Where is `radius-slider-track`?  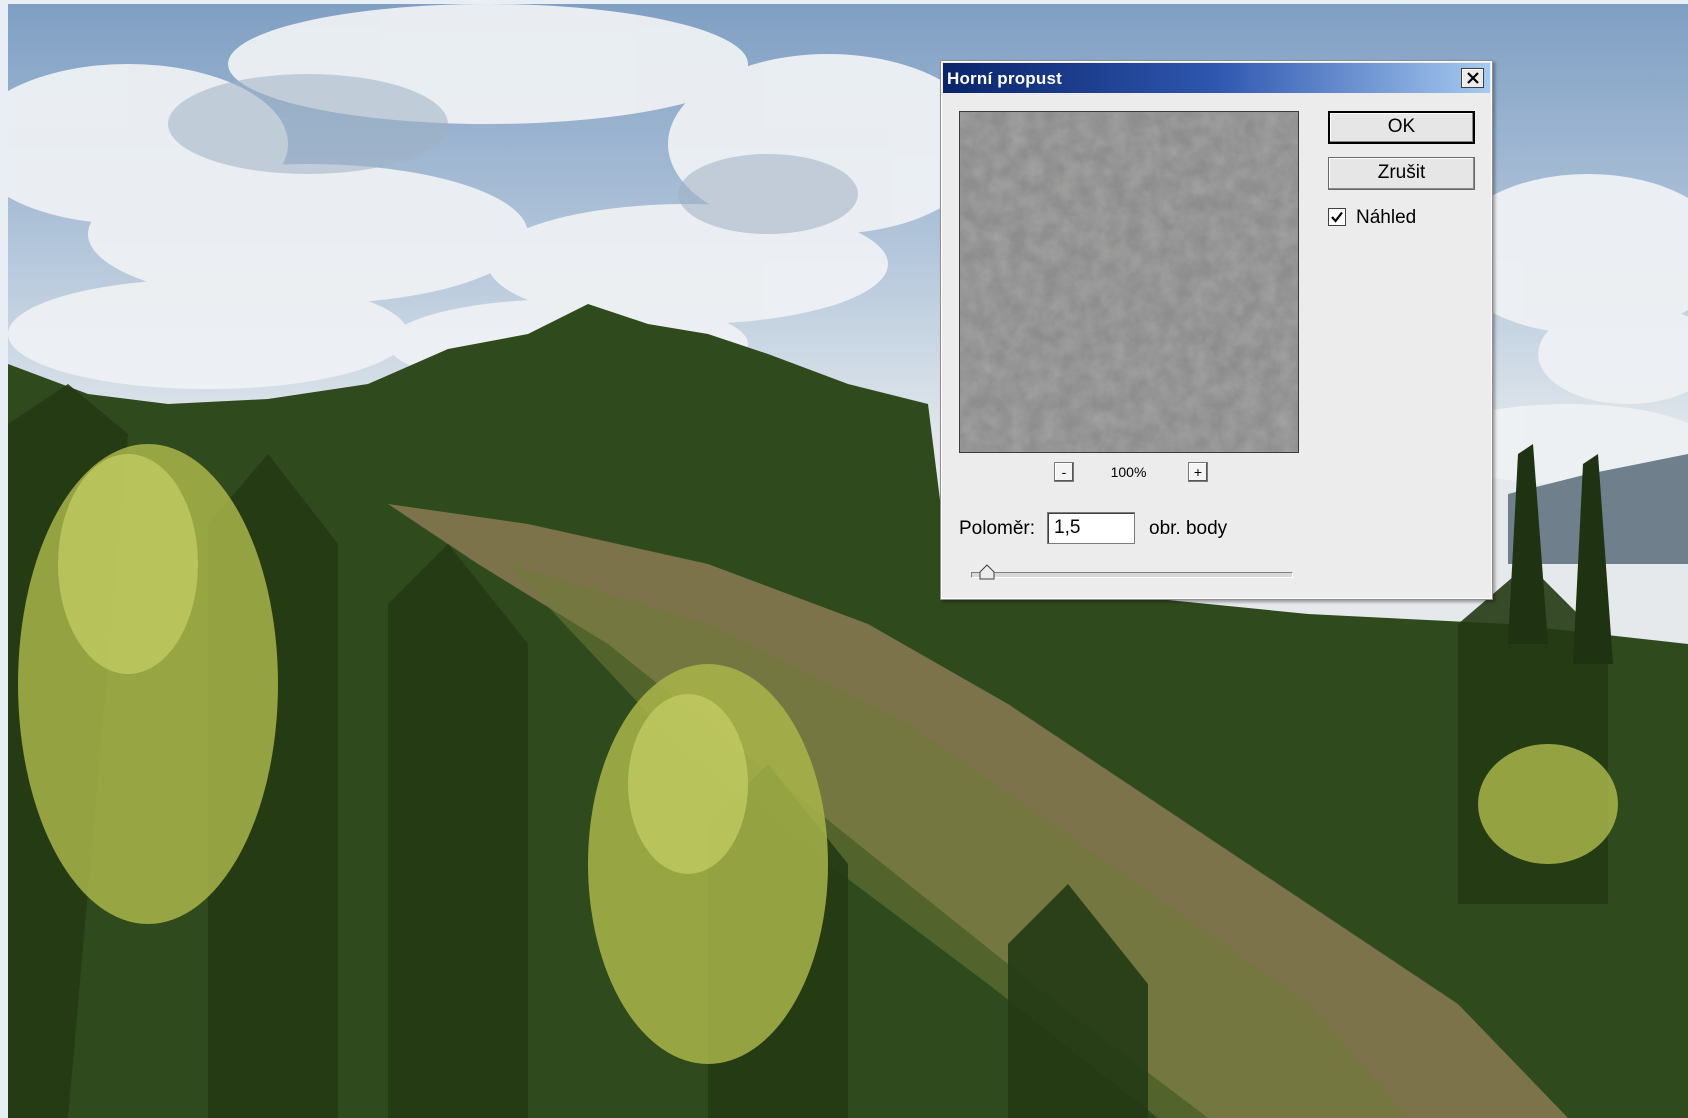
radius-slider-track is located at coordinates (1132, 575).